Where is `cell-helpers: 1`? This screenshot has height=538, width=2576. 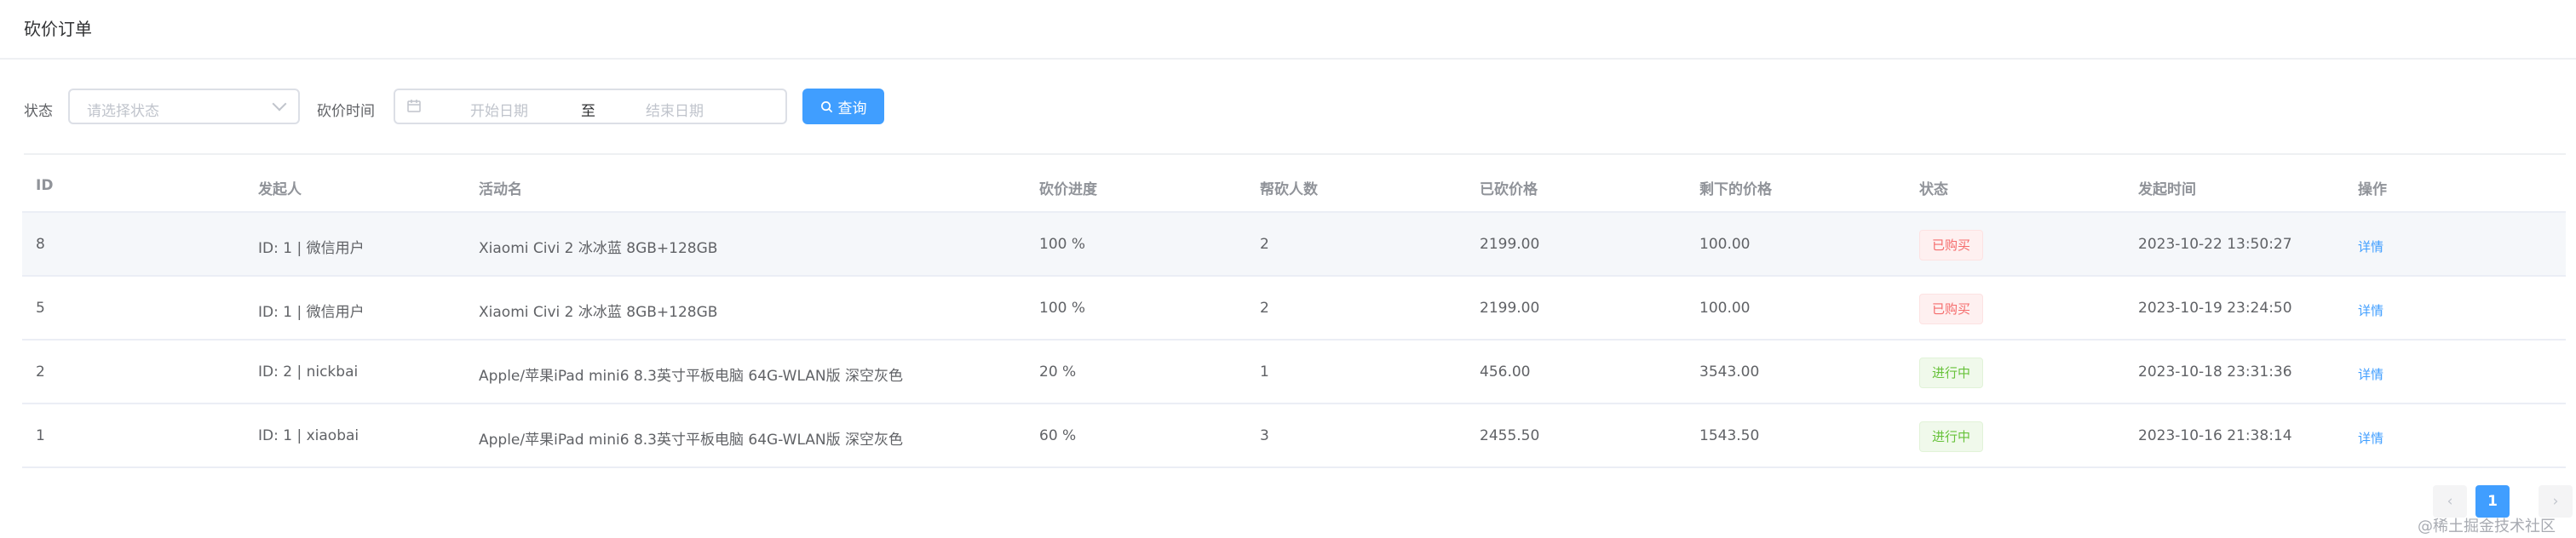
cell-helpers: 1 is located at coordinates (1264, 372).